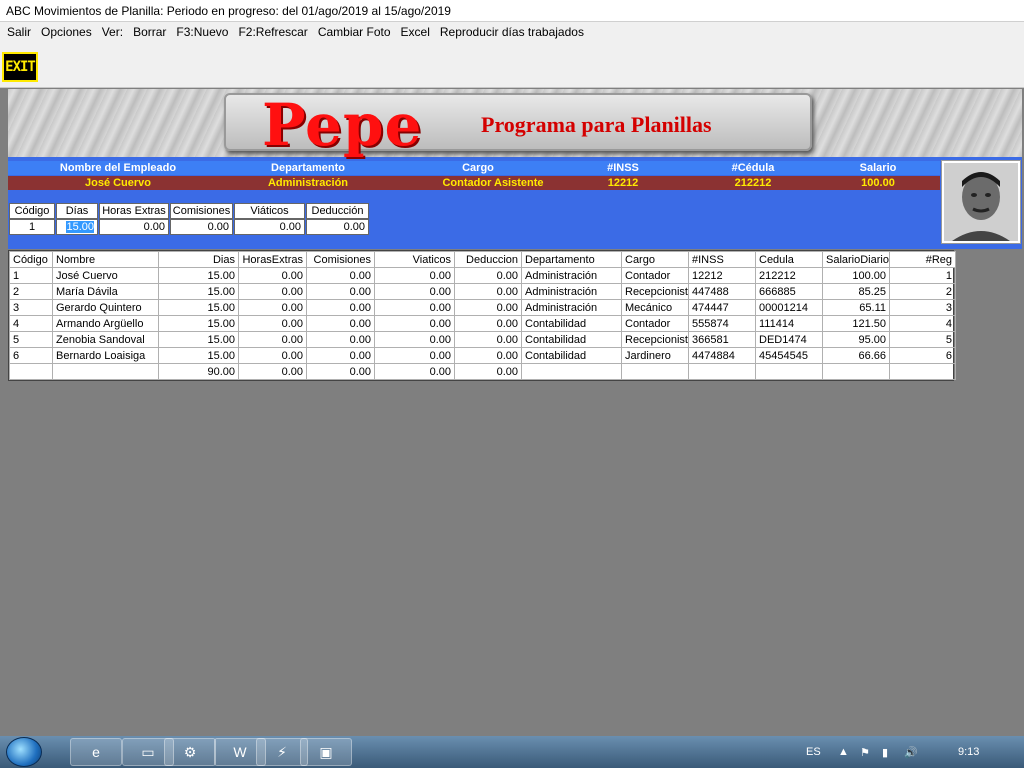  What do you see at coordinates (722, 291) in the screenshot?
I see `cell: 447488` at bounding box center [722, 291].